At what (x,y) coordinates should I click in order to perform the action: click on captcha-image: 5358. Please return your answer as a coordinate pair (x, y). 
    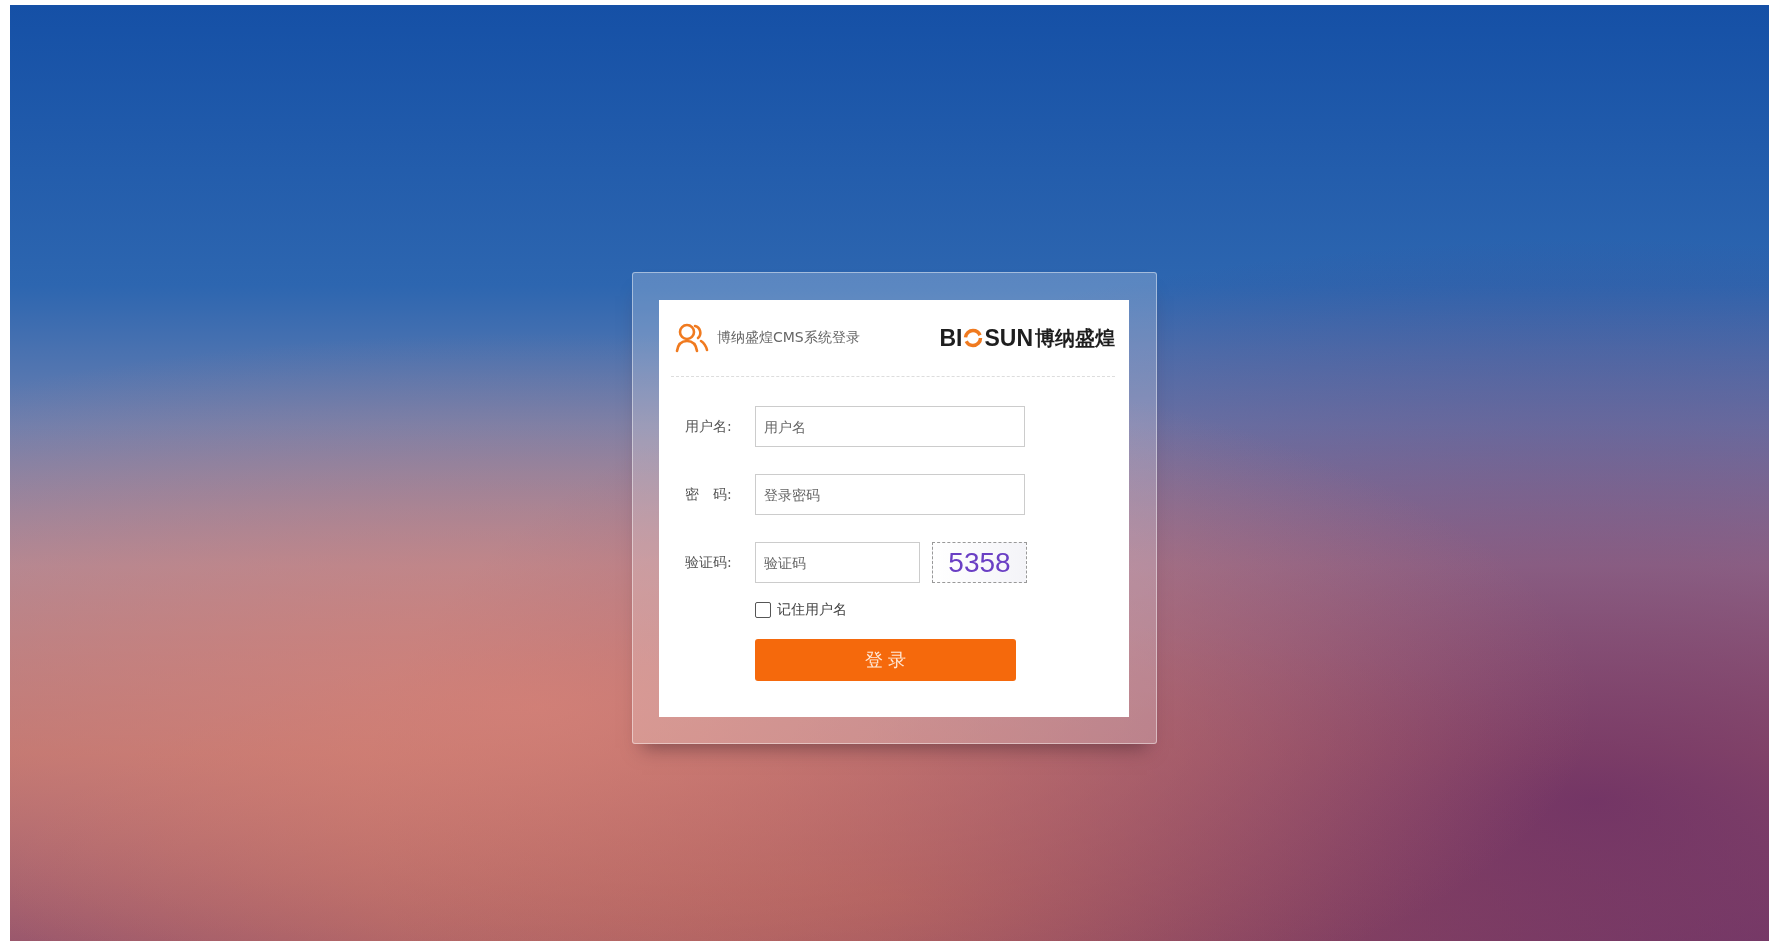
    Looking at the image, I should click on (979, 562).